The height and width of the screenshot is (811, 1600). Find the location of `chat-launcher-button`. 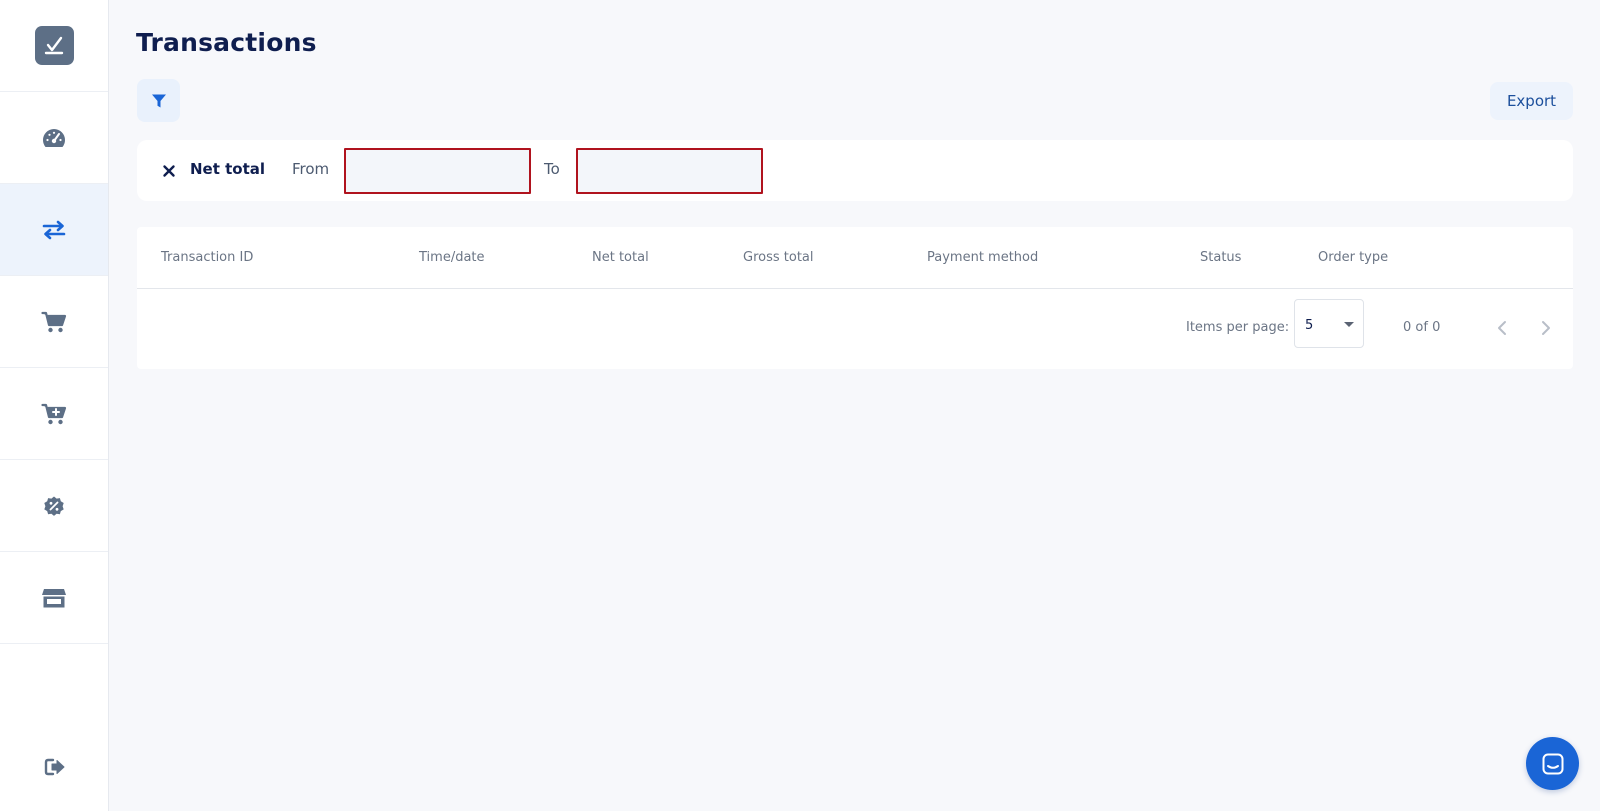

chat-launcher-button is located at coordinates (1552, 763).